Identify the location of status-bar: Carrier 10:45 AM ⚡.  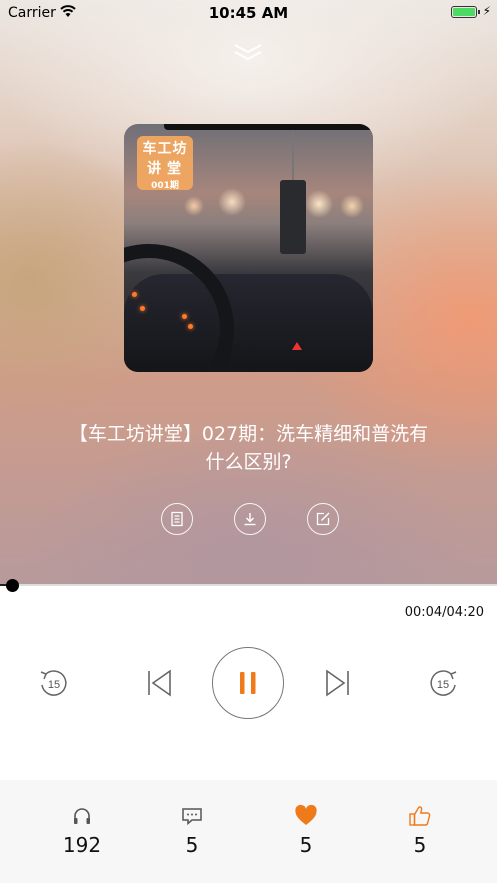
(248, 13).